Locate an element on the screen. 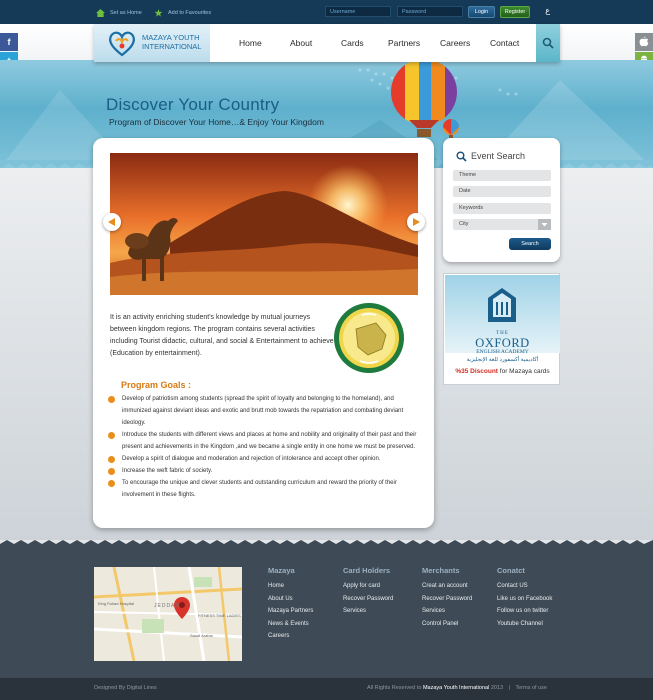 The image size is (653, 700). arrow-right-icon is located at coordinates (416, 222).